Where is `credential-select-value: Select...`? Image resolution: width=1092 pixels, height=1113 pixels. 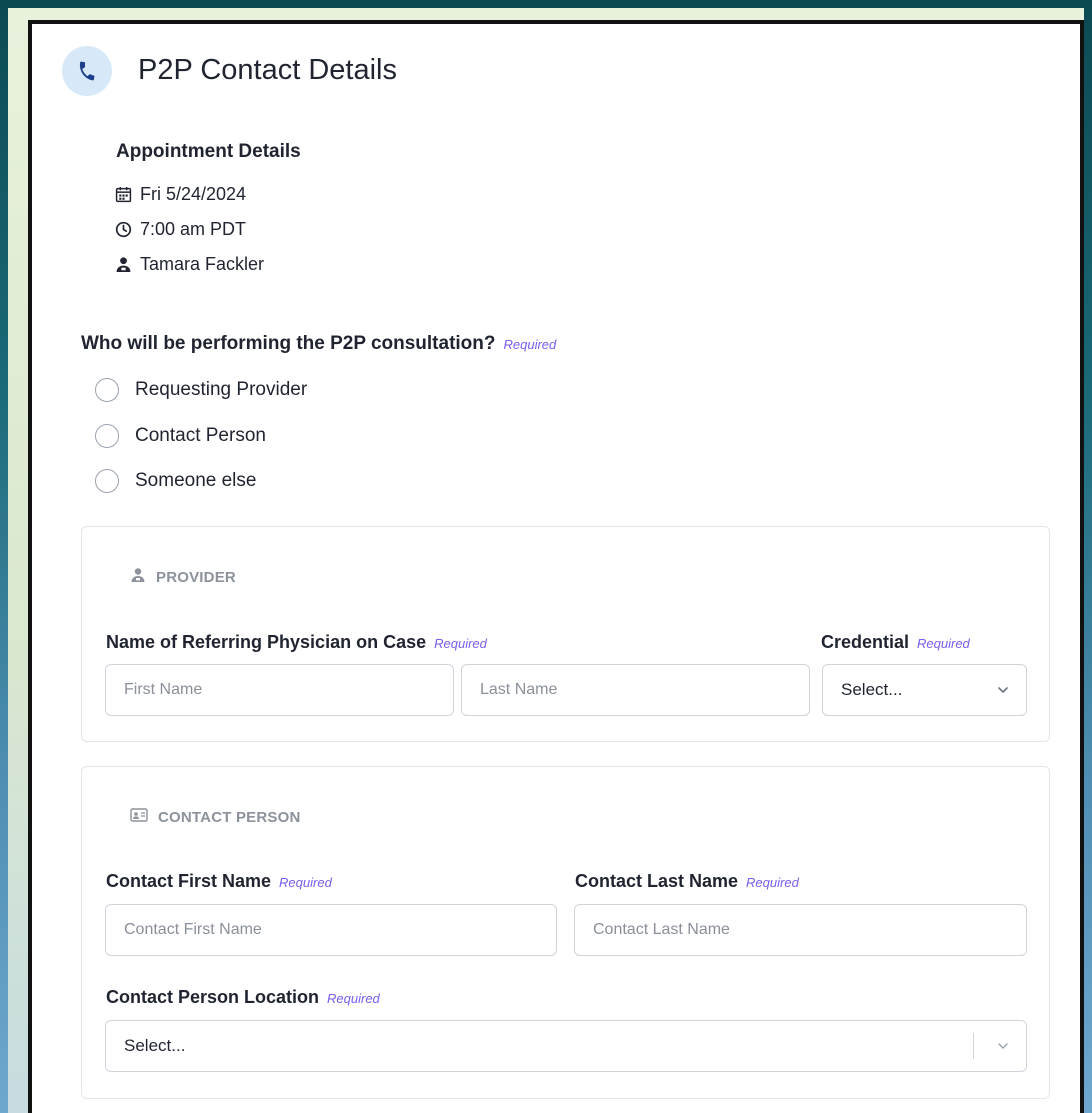 credential-select-value: Select... is located at coordinates (872, 689).